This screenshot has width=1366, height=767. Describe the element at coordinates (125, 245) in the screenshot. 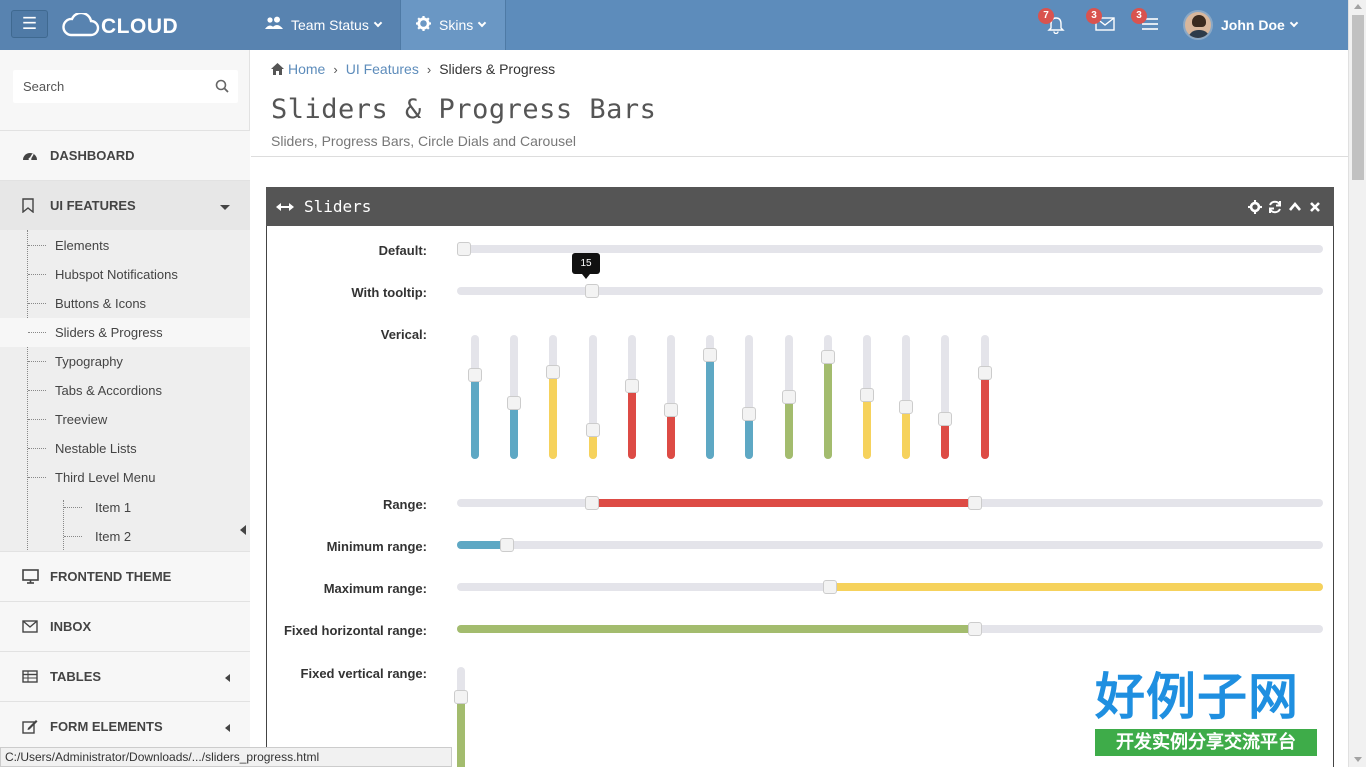

I see `submenu-item-elements: Elements` at that location.